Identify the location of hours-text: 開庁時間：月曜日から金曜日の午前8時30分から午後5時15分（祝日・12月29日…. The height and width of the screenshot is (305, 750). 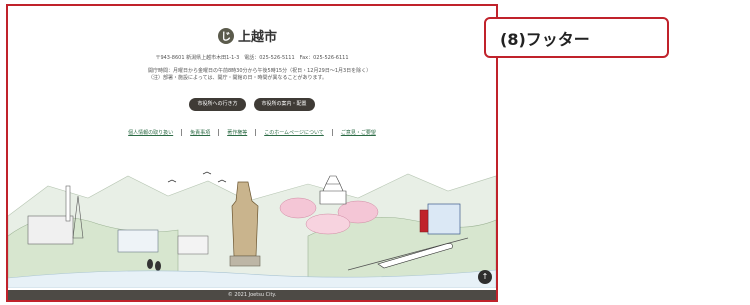
(260, 71).